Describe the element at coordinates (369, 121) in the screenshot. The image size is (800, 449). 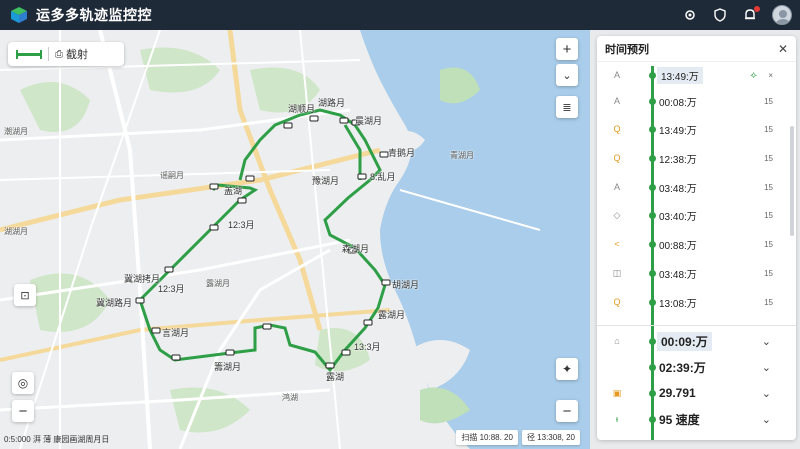
I see `map-label: 晨湖月` at that location.